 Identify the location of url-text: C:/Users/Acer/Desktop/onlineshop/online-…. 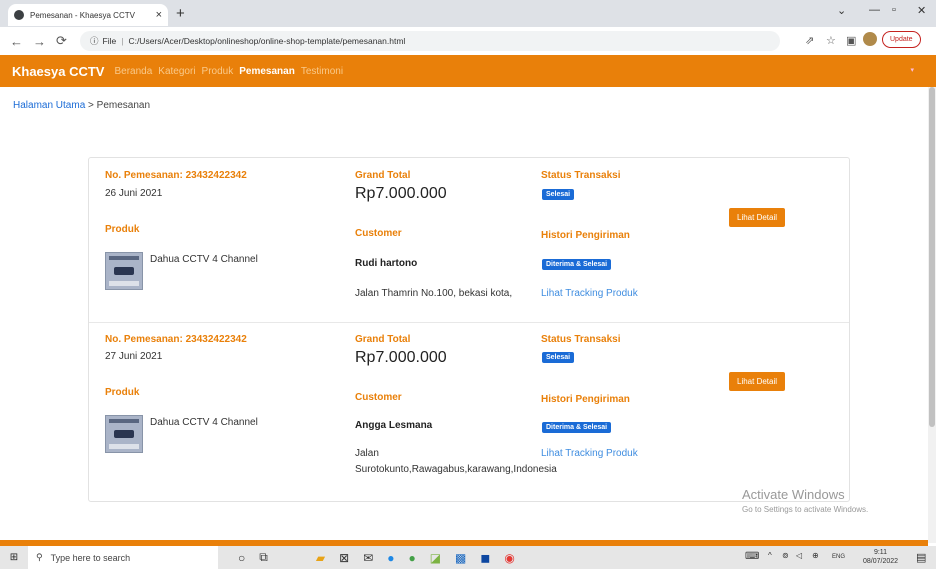
(267, 41).